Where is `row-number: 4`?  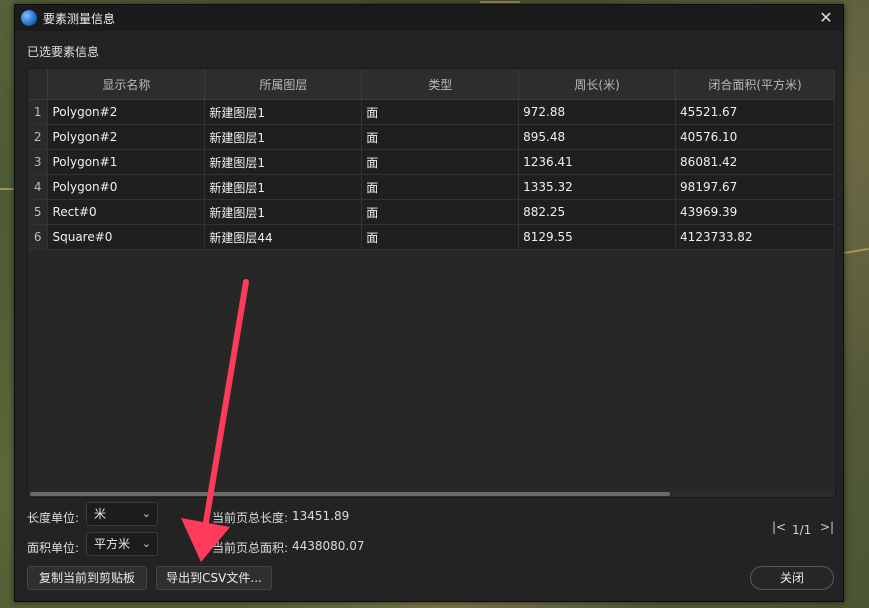 row-number: 4 is located at coordinates (38, 187).